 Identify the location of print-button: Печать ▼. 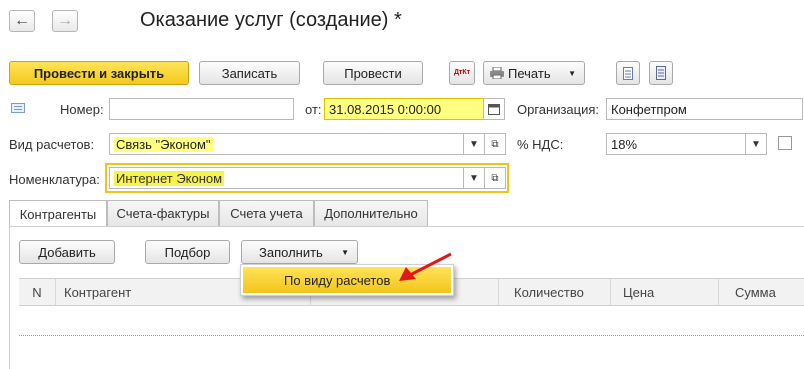
(534, 73).